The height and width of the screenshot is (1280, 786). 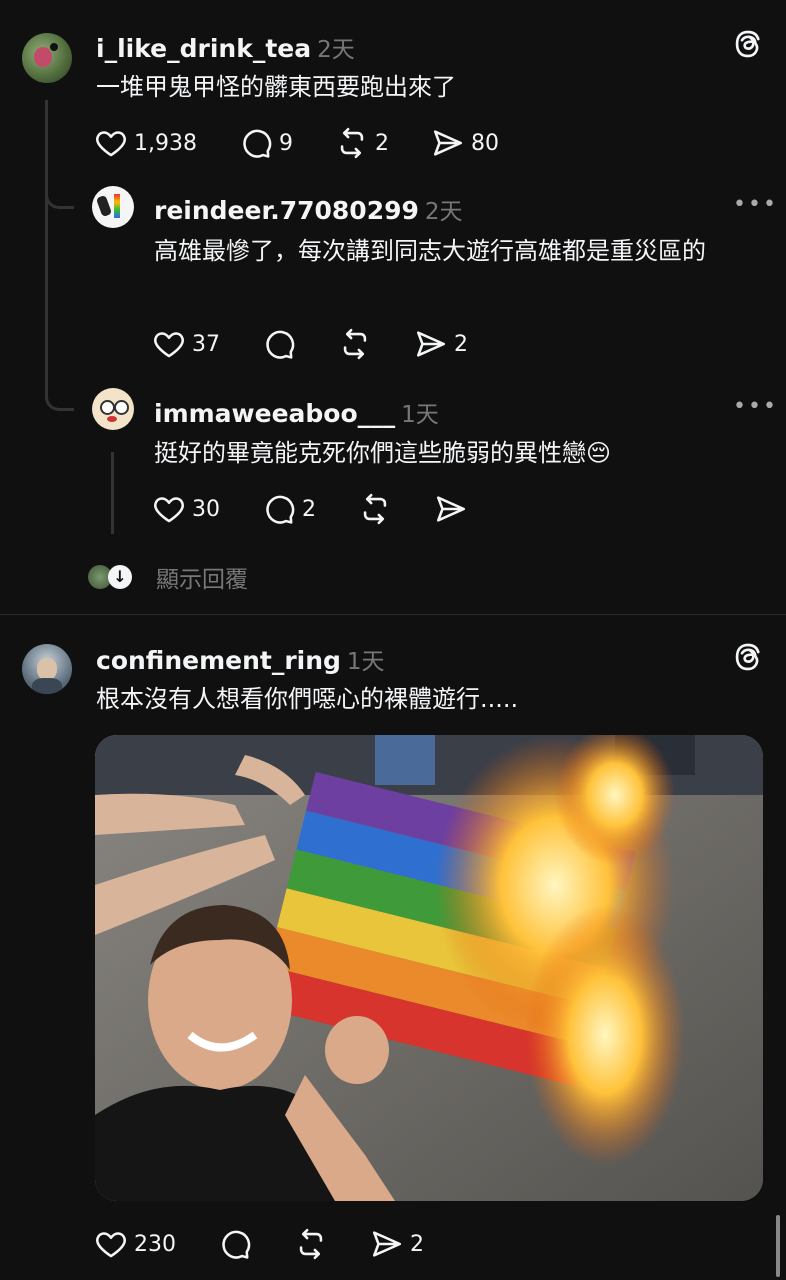 What do you see at coordinates (331, 509) in the screenshot?
I see `reply-actions: 30 2` at bounding box center [331, 509].